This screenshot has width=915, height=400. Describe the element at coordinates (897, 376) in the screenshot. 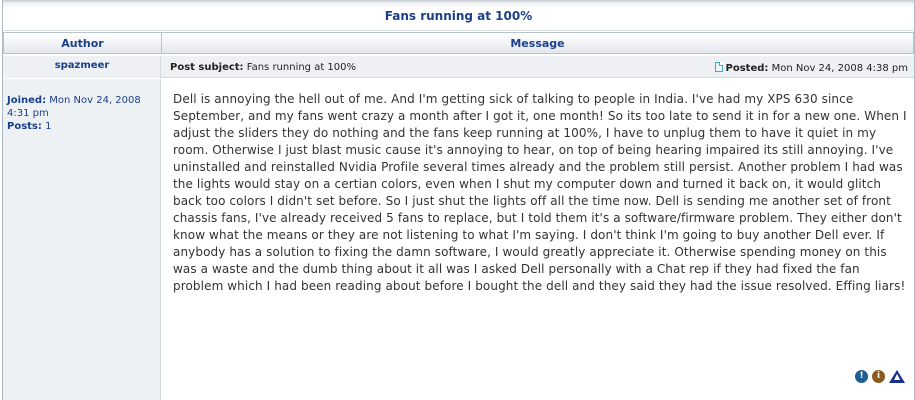

I see `top-icon: ▲` at that location.